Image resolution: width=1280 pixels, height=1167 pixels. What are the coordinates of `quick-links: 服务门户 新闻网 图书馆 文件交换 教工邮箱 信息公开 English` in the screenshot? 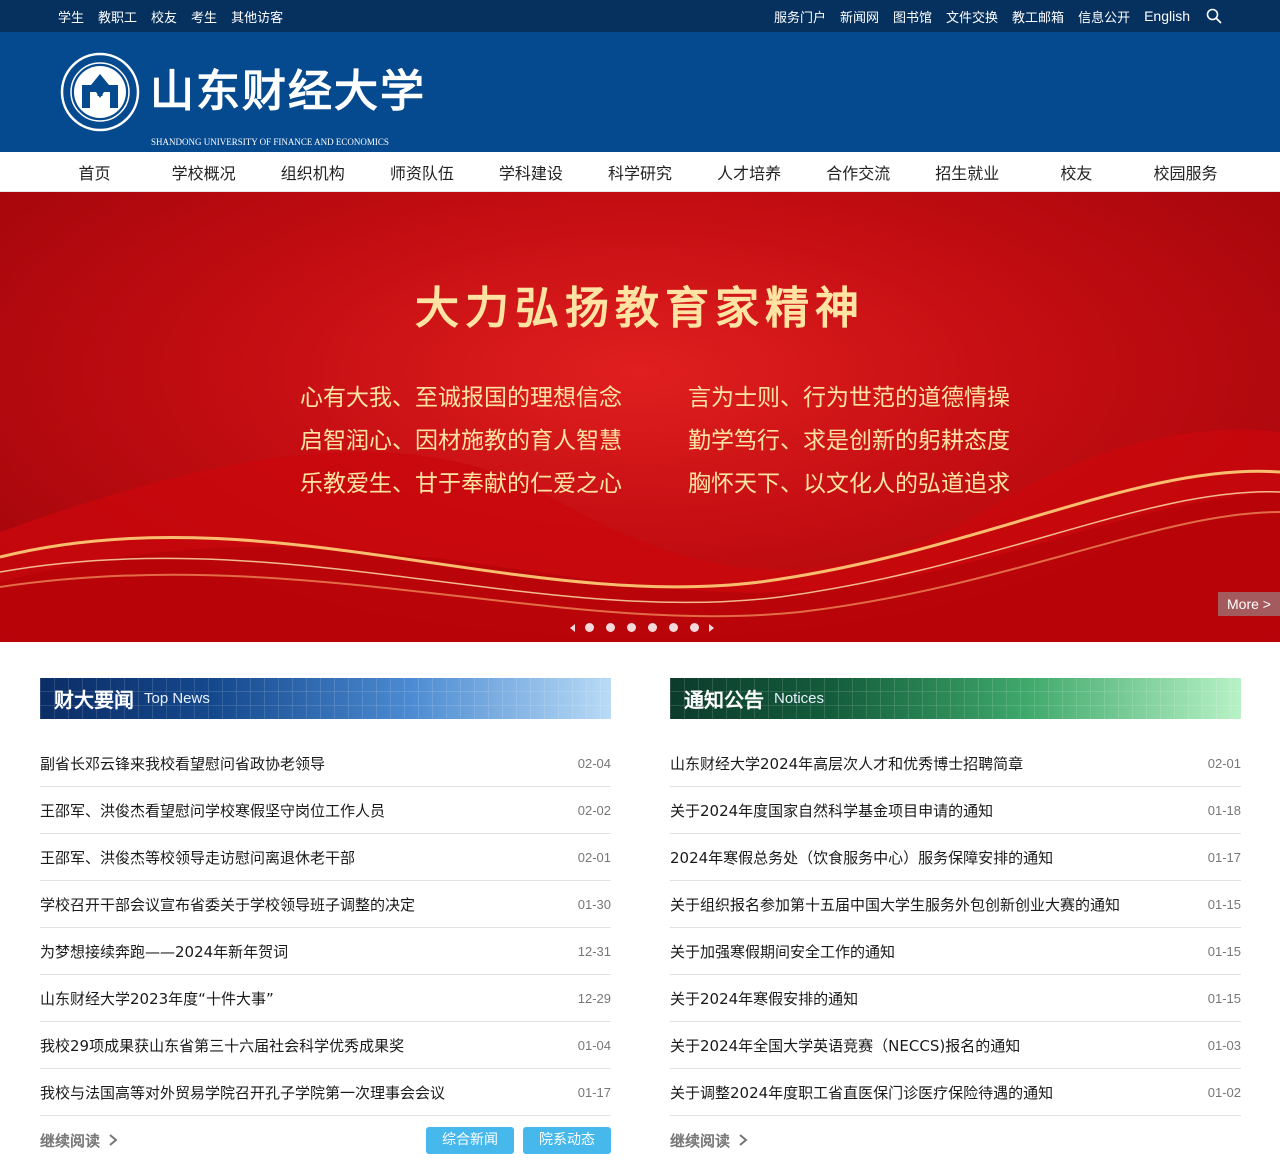 It's located at (991, 16).